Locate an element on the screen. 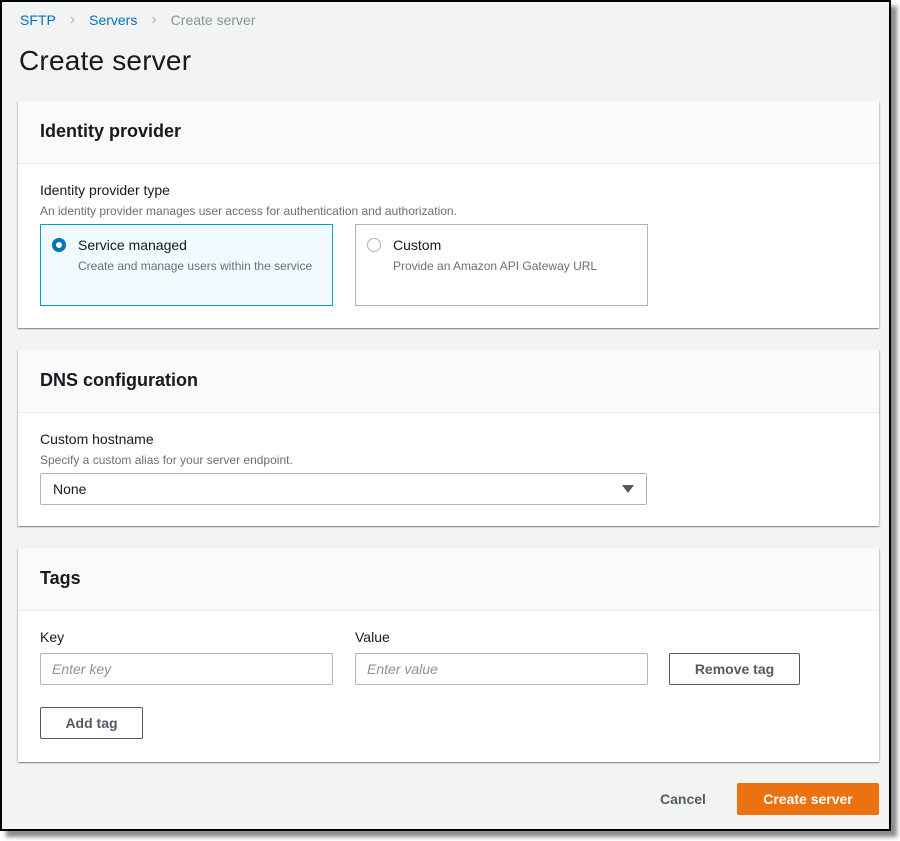 This screenshot has width=900, height=841. remove-tag-button: Remove tag is located at coordinates (734, 669).